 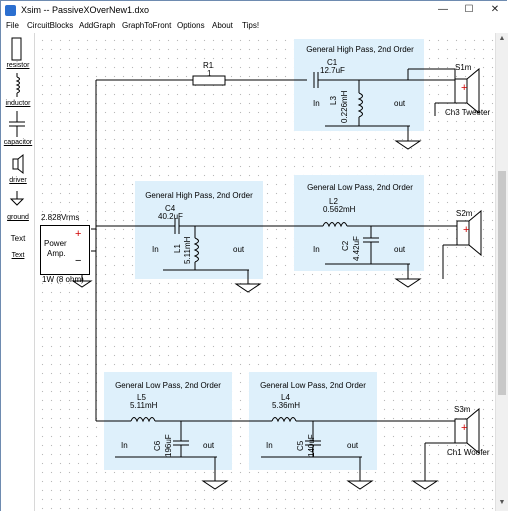 I want to click on lp2-in-label: In, so click(x=124, y=445).